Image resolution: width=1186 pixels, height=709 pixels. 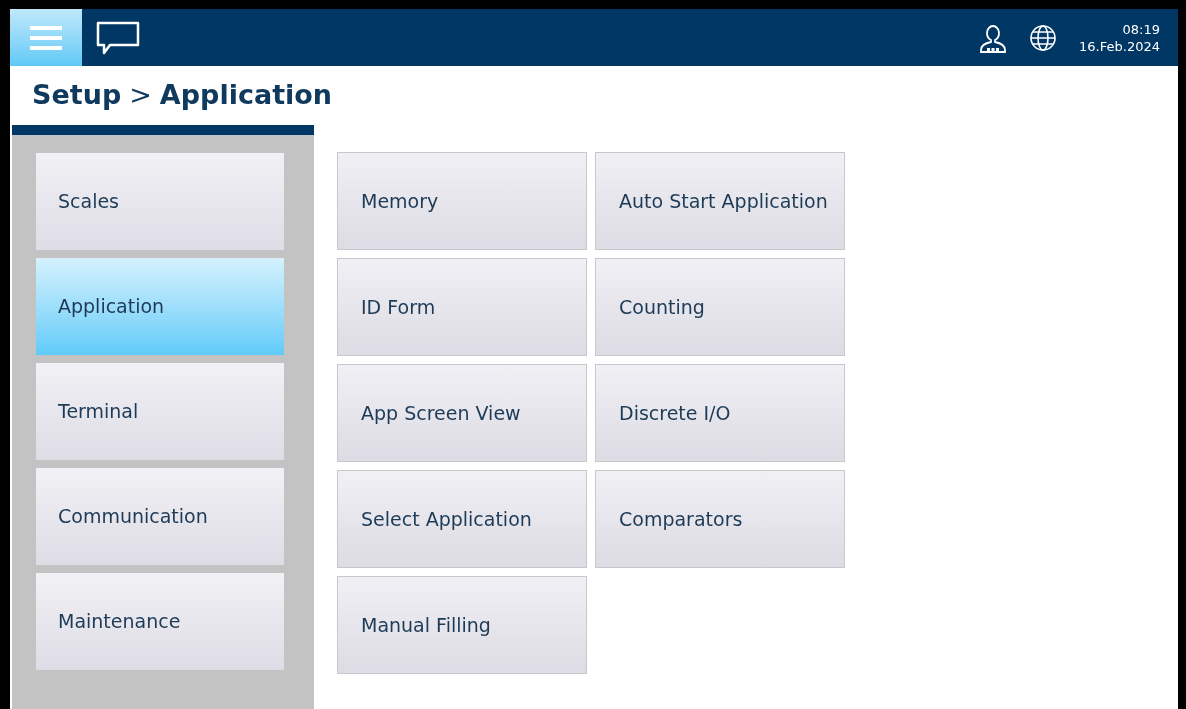 What do you see at coordinates (720, 413) in the screenshot?
I see `menu-tile: Discrete I/O` at bounding box center [720, 413].